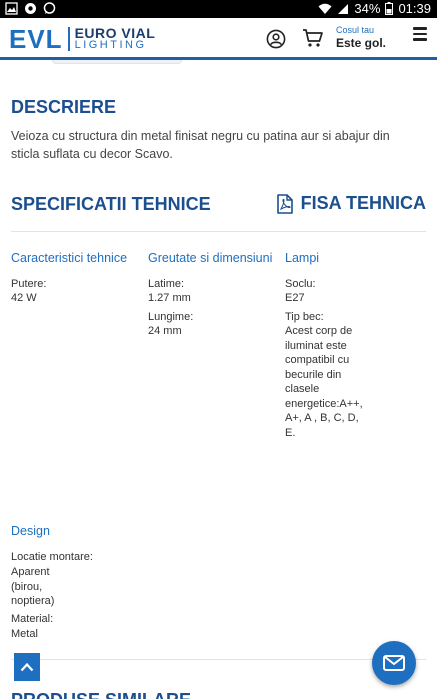 The image size is (437, 699). I want to click on width-label: Latime:, so click(166, 284).